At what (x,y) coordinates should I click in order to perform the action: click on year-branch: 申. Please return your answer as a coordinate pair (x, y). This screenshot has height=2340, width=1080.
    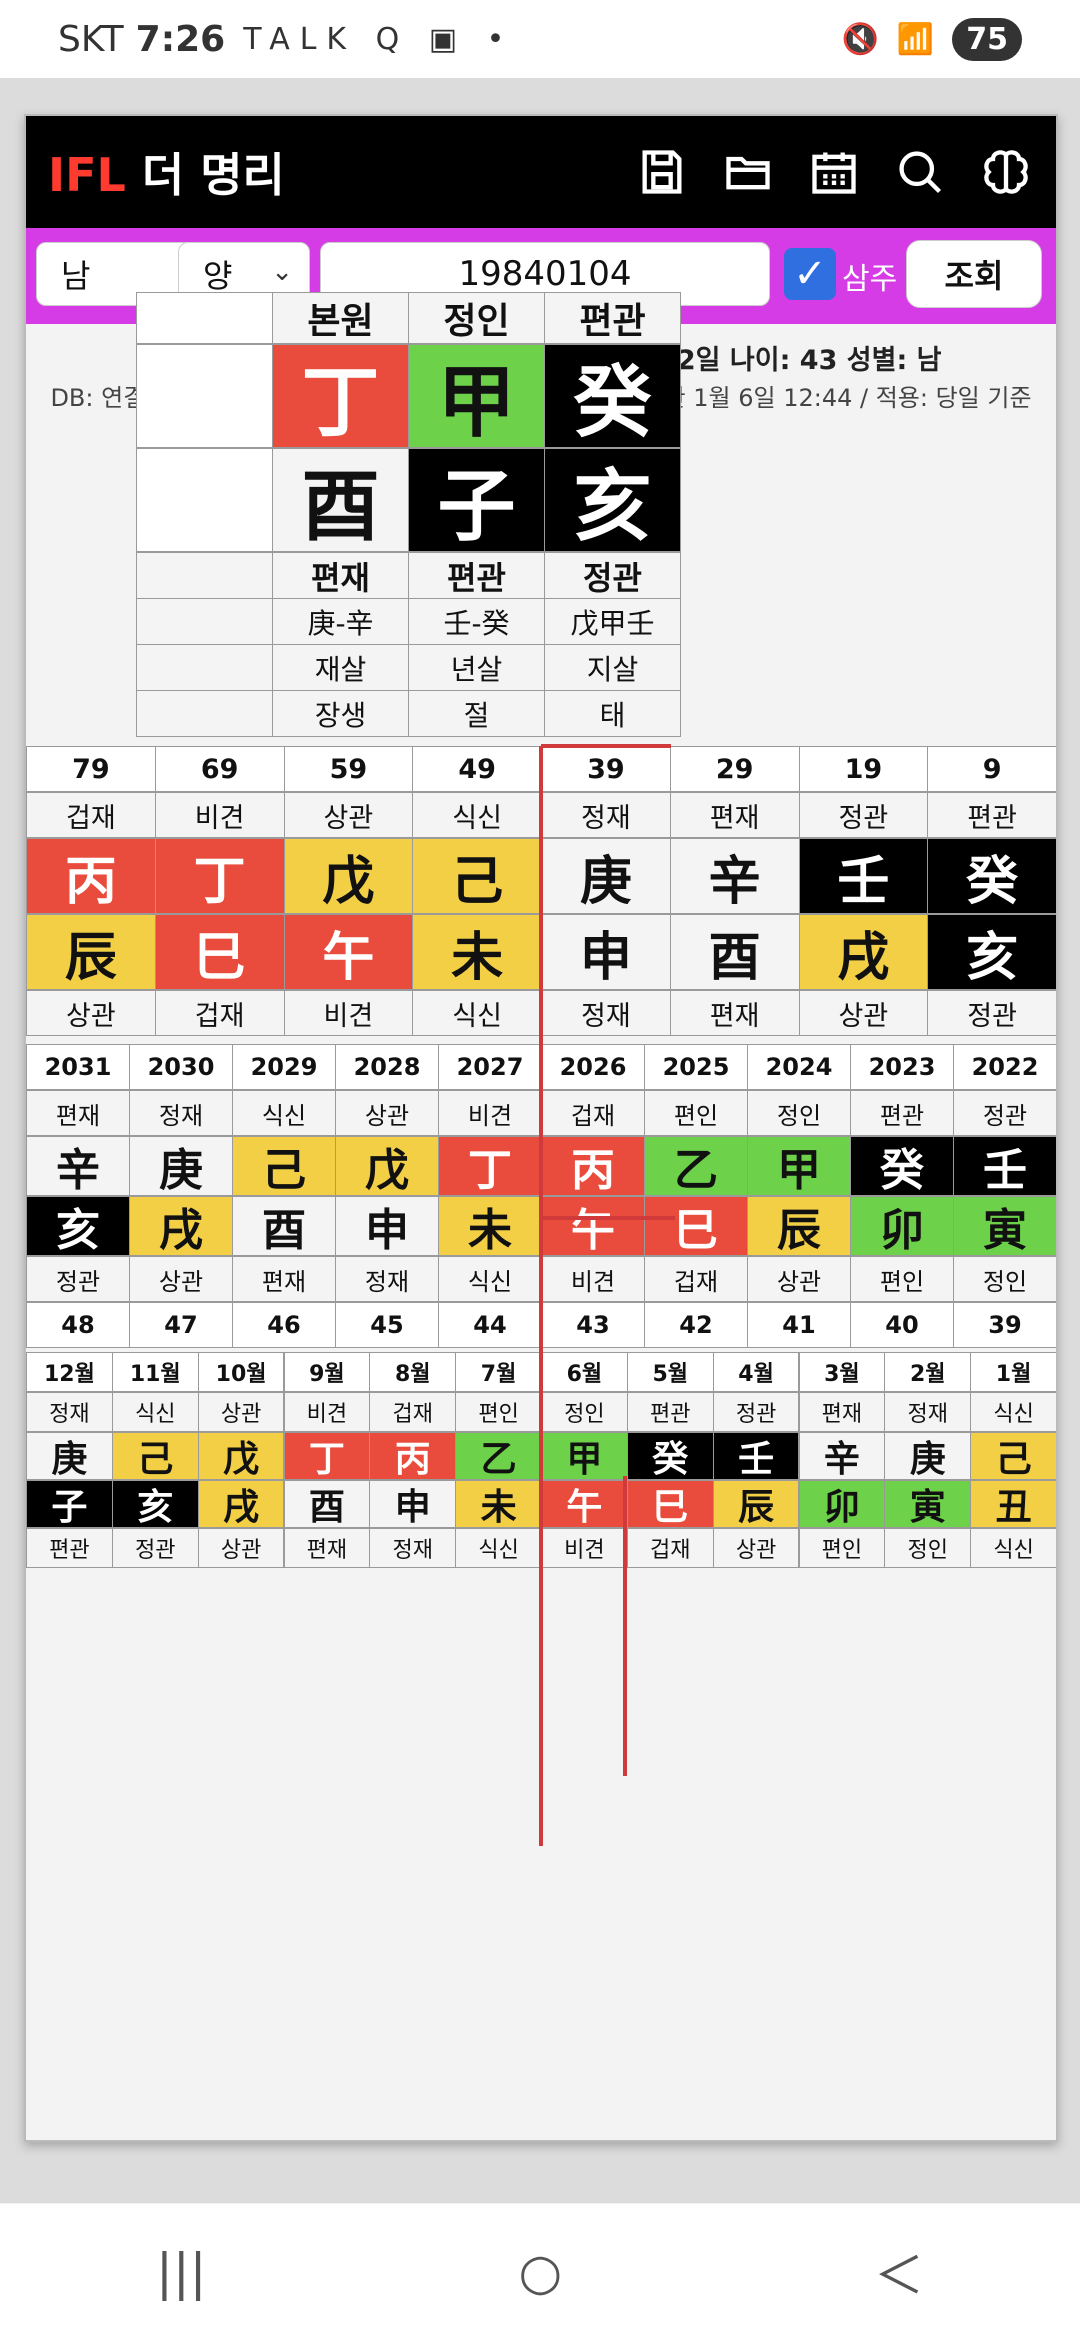
    Looking at the image, I should click on (387, 1226).